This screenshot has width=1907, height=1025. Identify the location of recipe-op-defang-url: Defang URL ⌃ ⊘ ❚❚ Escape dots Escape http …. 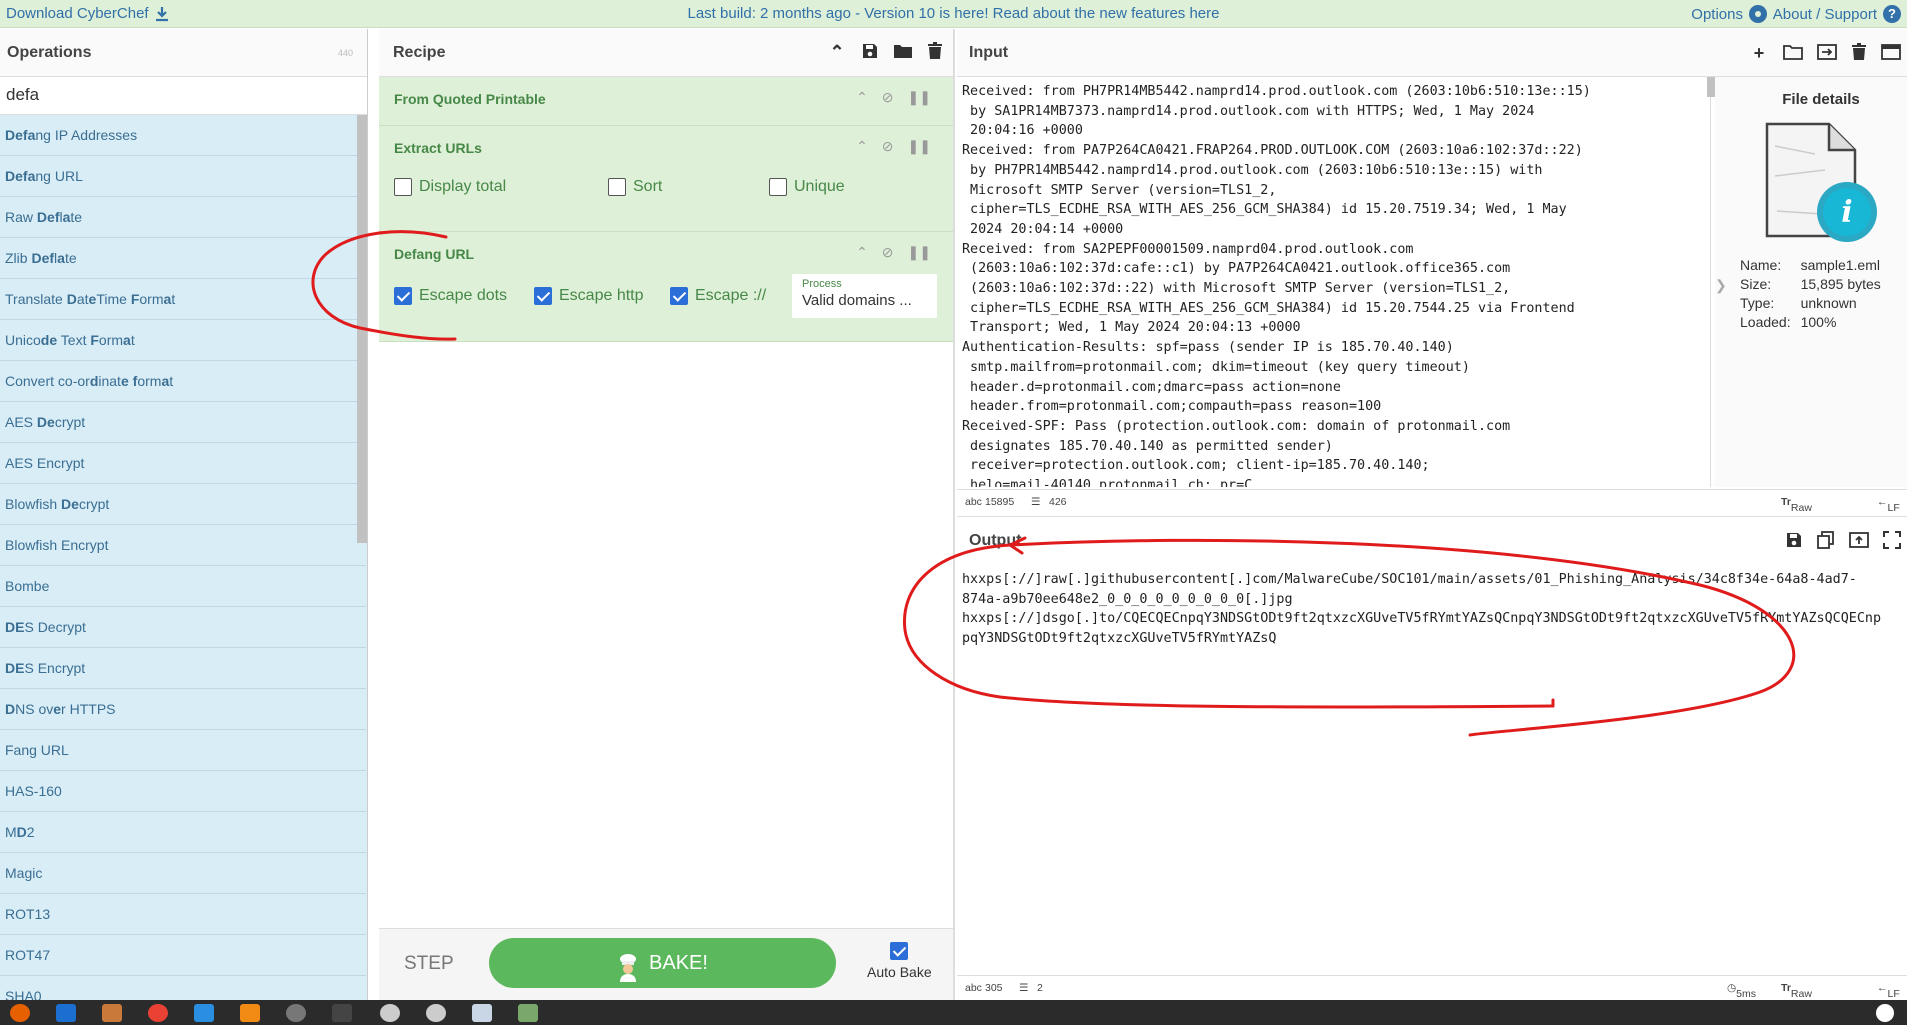
(666, 287).